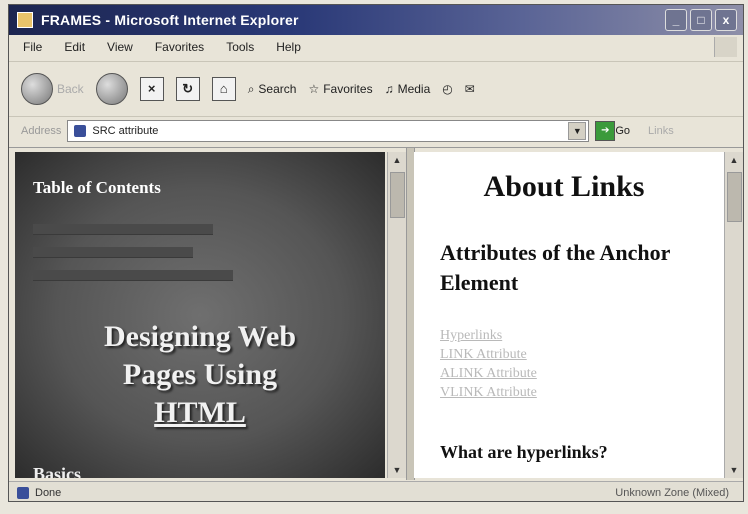  I want to click on media-icon: ♫, so click(389, 89).